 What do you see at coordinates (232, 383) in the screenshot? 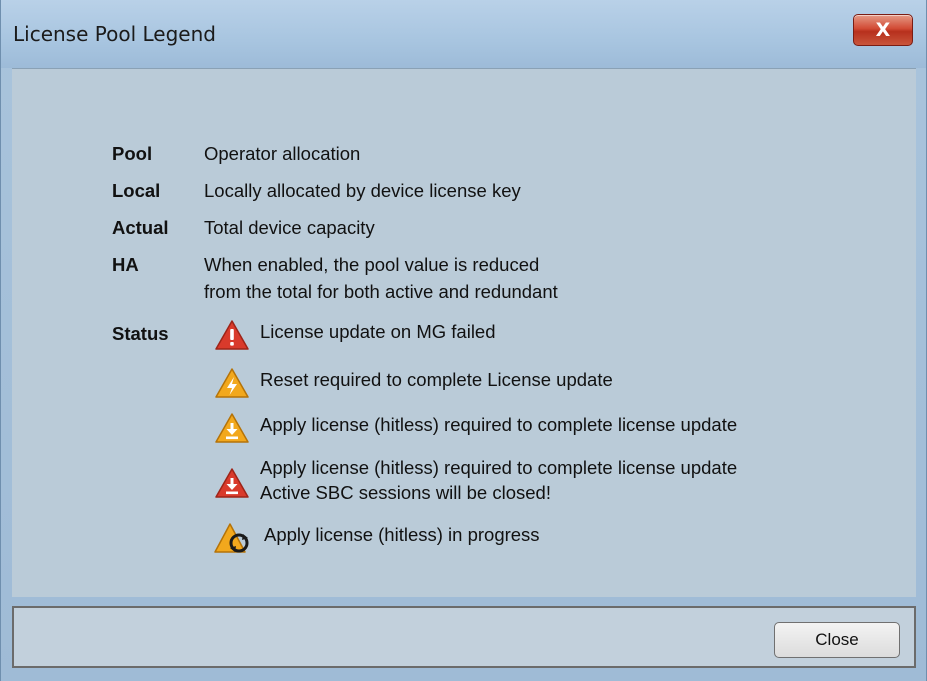
I see `reset-required-icon` at bounding box center [232, 383].